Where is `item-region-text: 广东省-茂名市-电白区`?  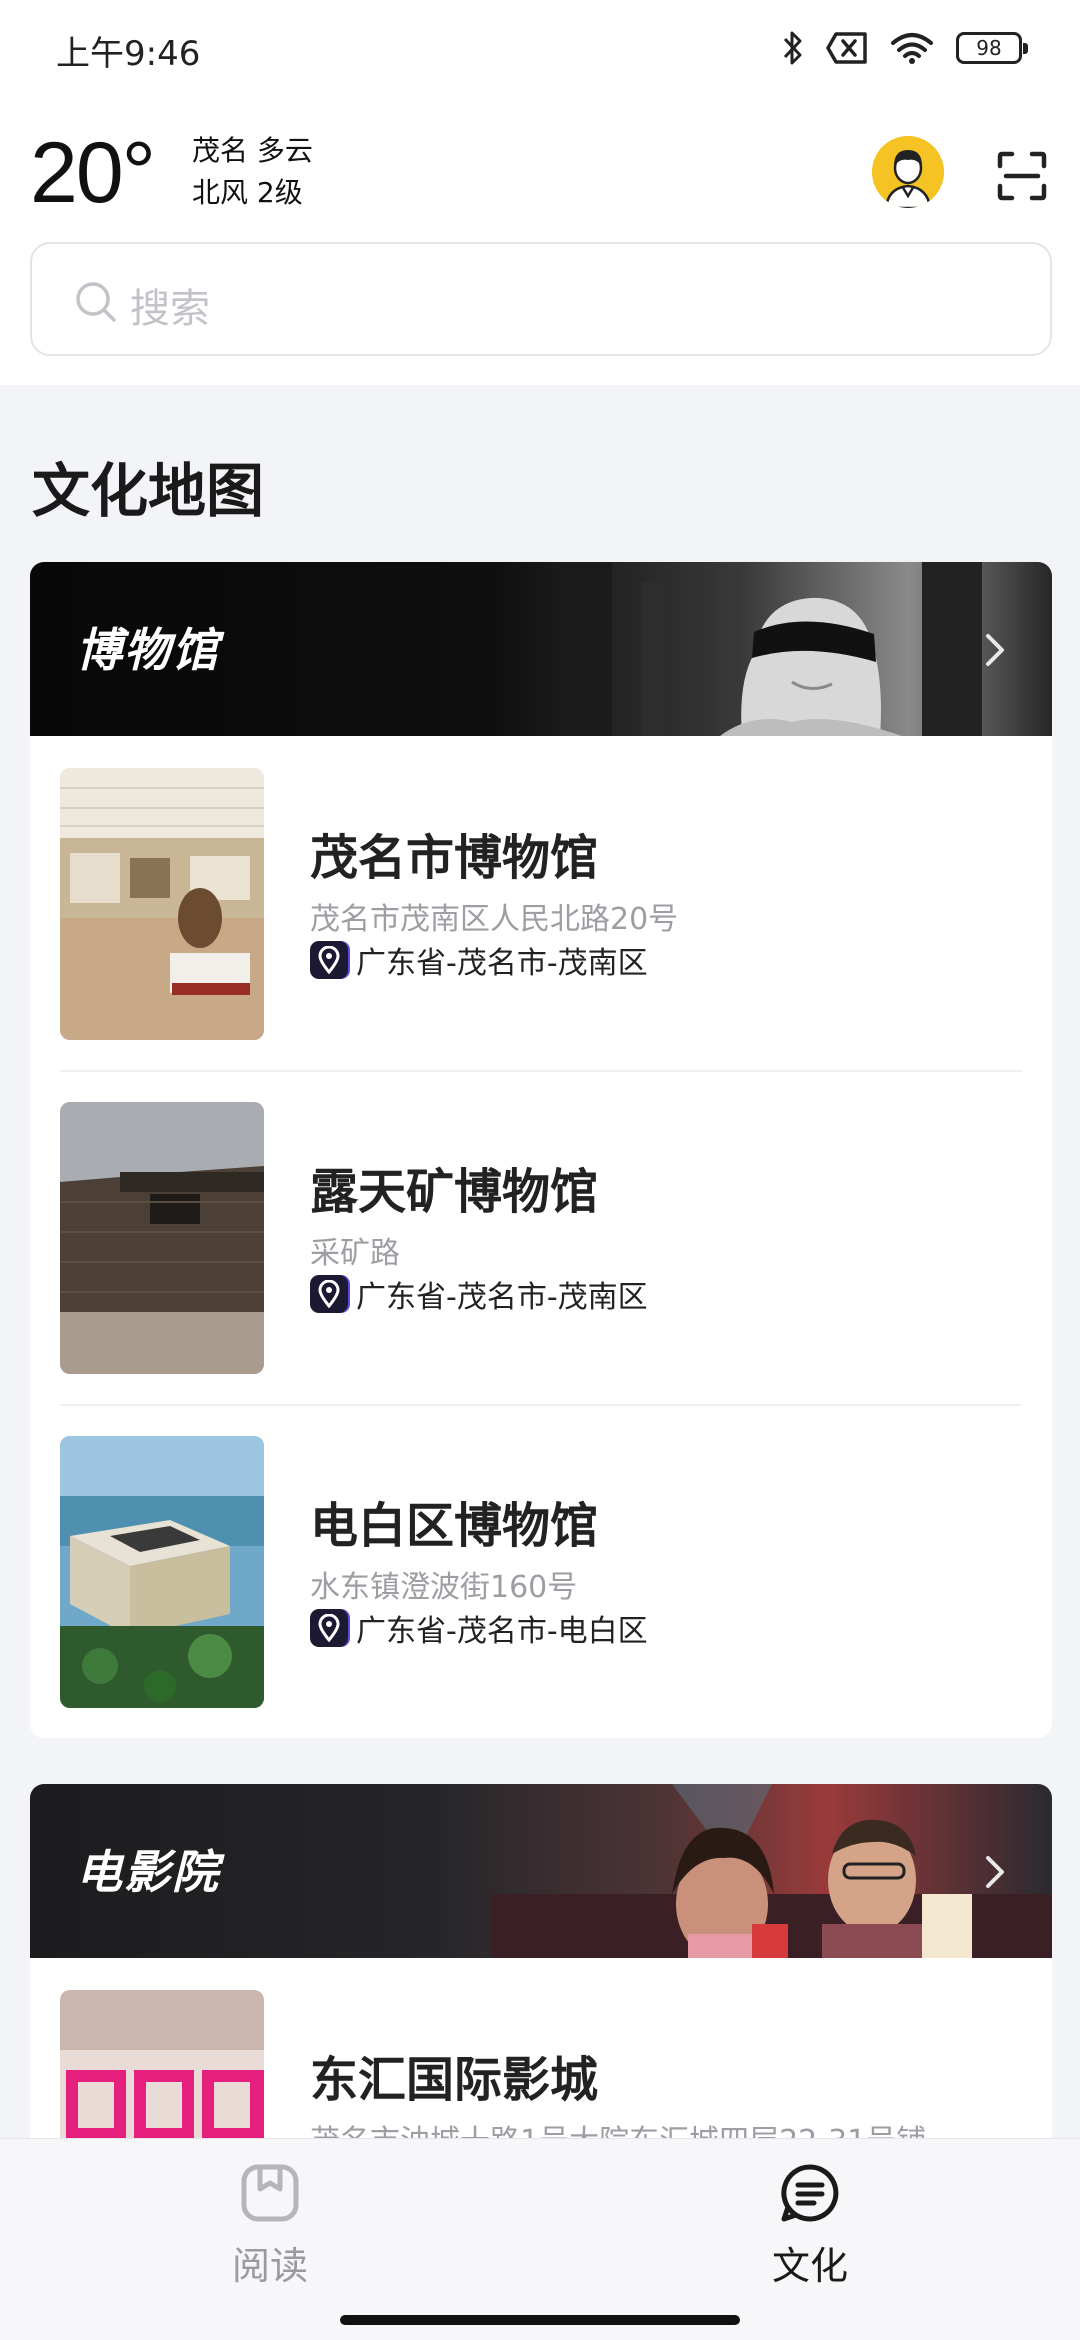
item-region-text: 广东省-茂名市-电白区 is located at coordinates (502, 1631).